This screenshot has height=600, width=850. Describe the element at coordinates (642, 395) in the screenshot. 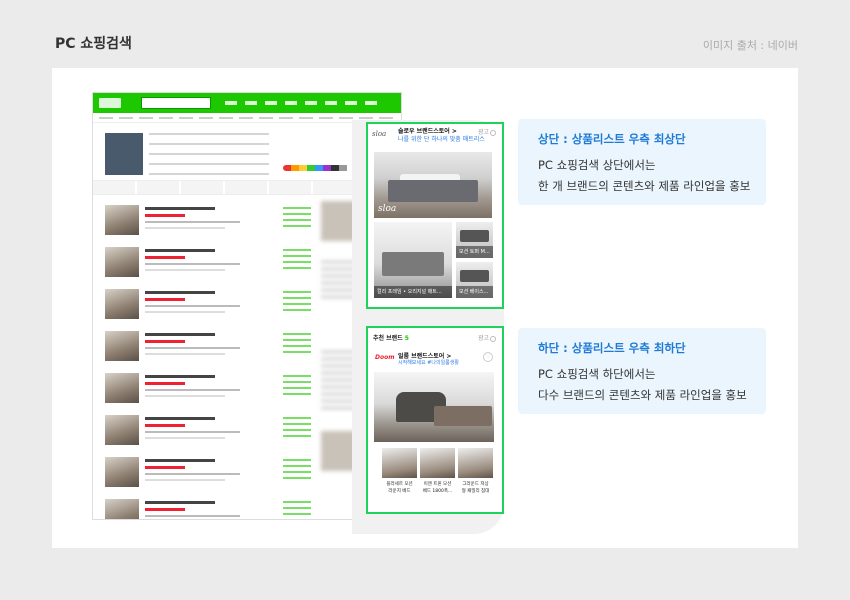

I see `info-line: 다수 브랜드의 콘텐츠와 제품 라인업을 홍보` at that location.